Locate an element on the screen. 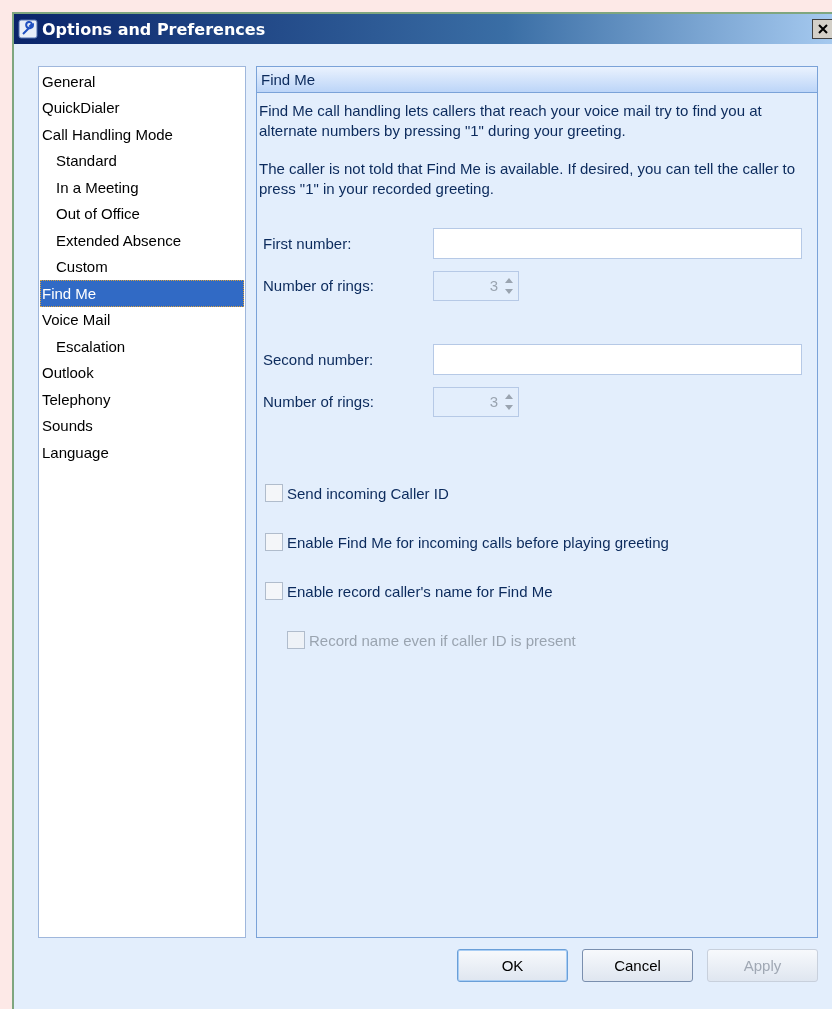 Image resolution: width=832 pixels, height=1009 pixels. category-item: General is located at coordinates (142, 81).